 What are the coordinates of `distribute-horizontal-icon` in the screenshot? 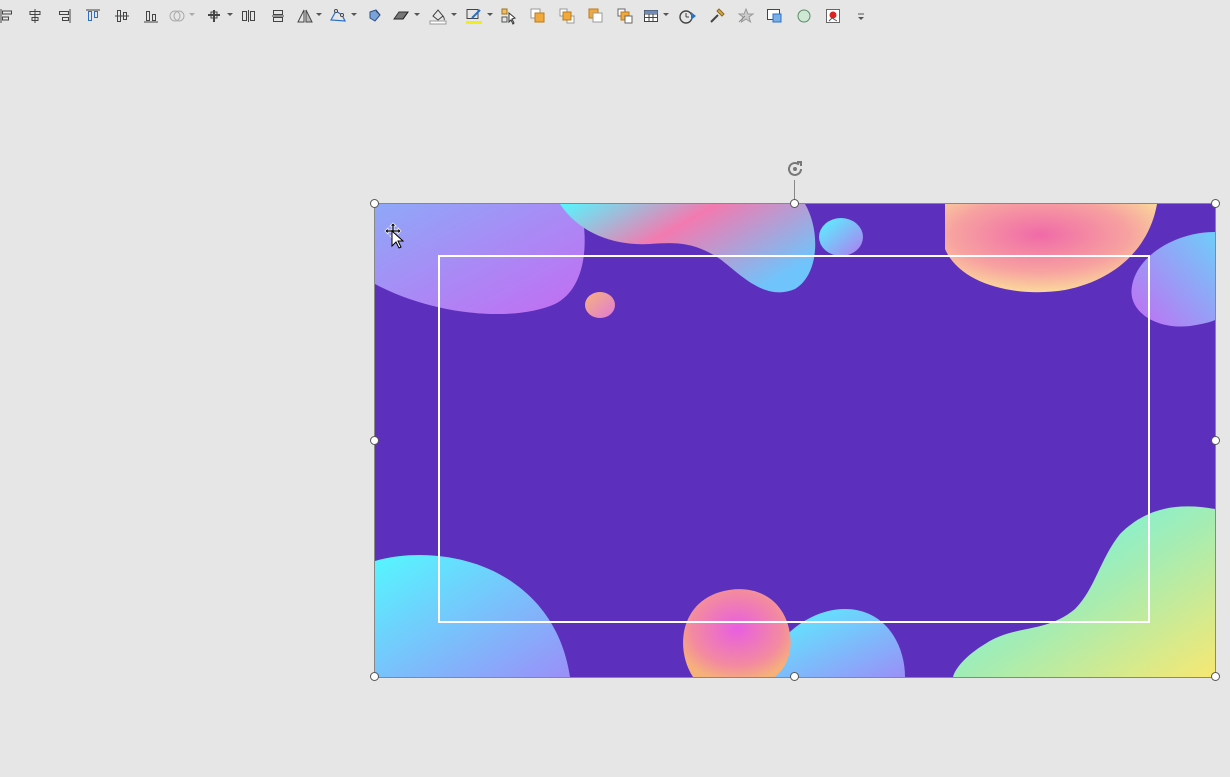 It's located at (249, 16).